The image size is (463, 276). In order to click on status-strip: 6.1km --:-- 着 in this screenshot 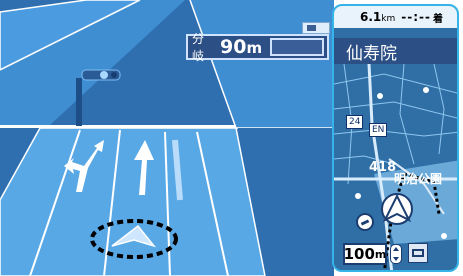, I will do `click(395, 17)`.